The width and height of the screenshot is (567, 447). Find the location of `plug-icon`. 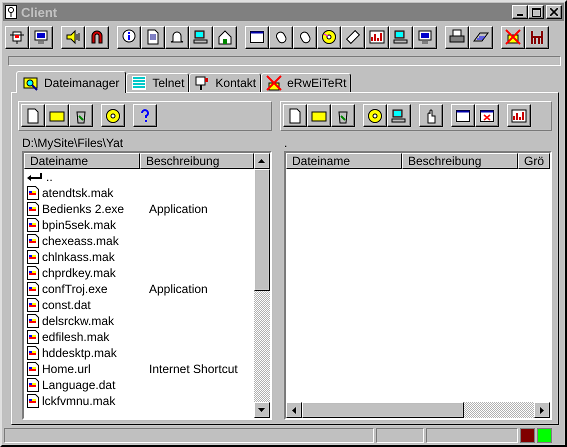

plug-icon is located at coordinates (17, 37).